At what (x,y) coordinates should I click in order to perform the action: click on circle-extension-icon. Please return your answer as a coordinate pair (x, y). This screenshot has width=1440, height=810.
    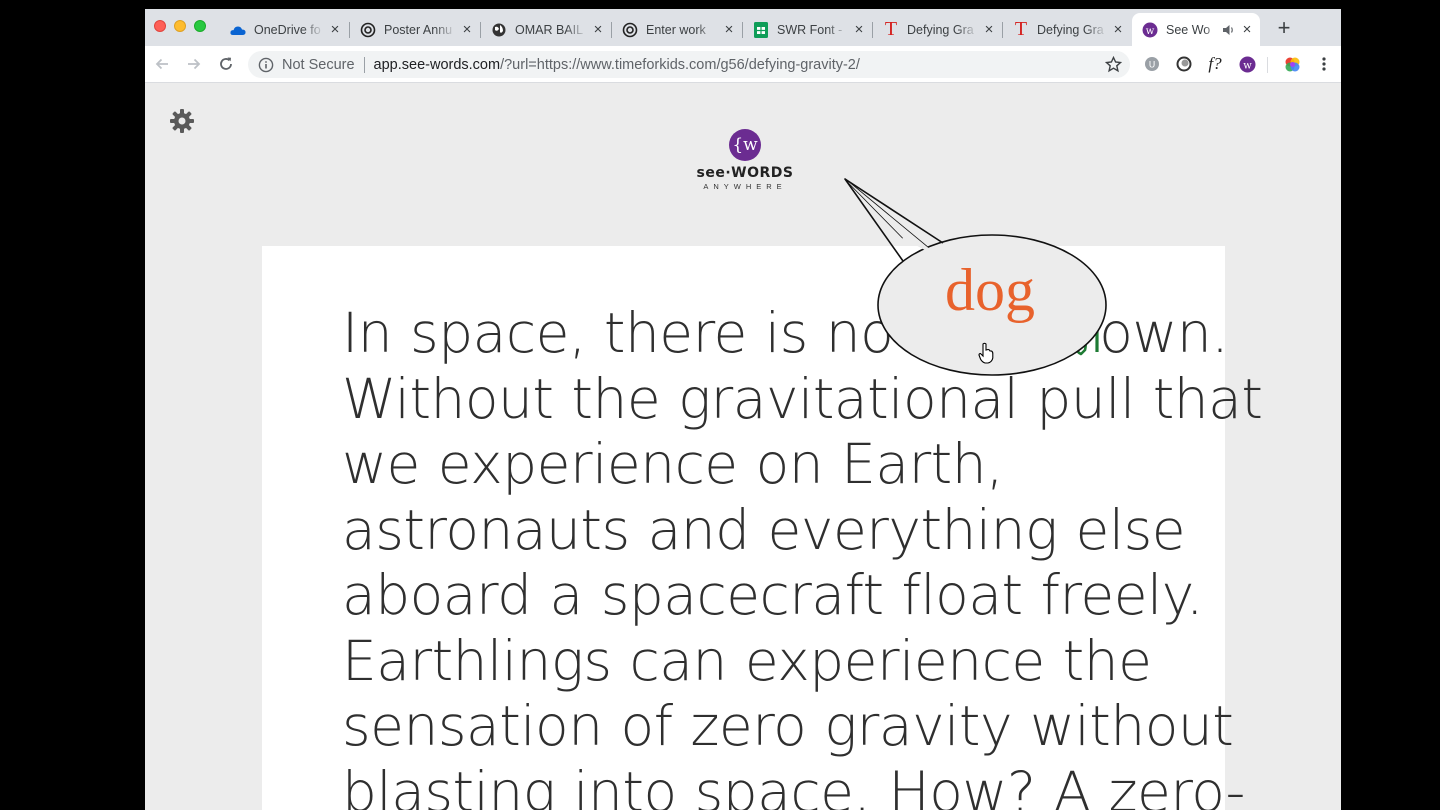
    Looking at the image, I should click on (1184, 64).